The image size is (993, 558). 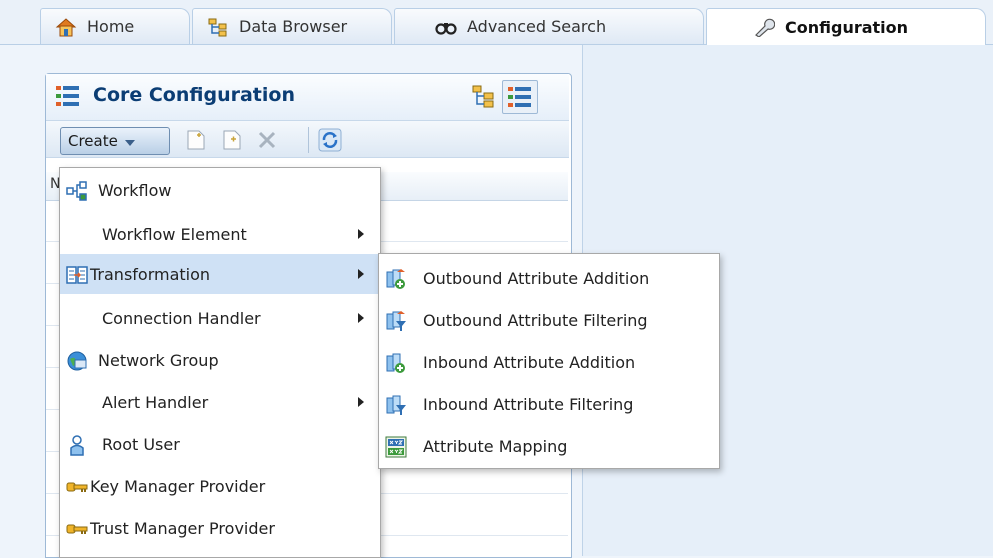 I want to click on submenu-item-inbound-attribute-addition: Inbound Attribute Addition, so click(x=548, y=362).